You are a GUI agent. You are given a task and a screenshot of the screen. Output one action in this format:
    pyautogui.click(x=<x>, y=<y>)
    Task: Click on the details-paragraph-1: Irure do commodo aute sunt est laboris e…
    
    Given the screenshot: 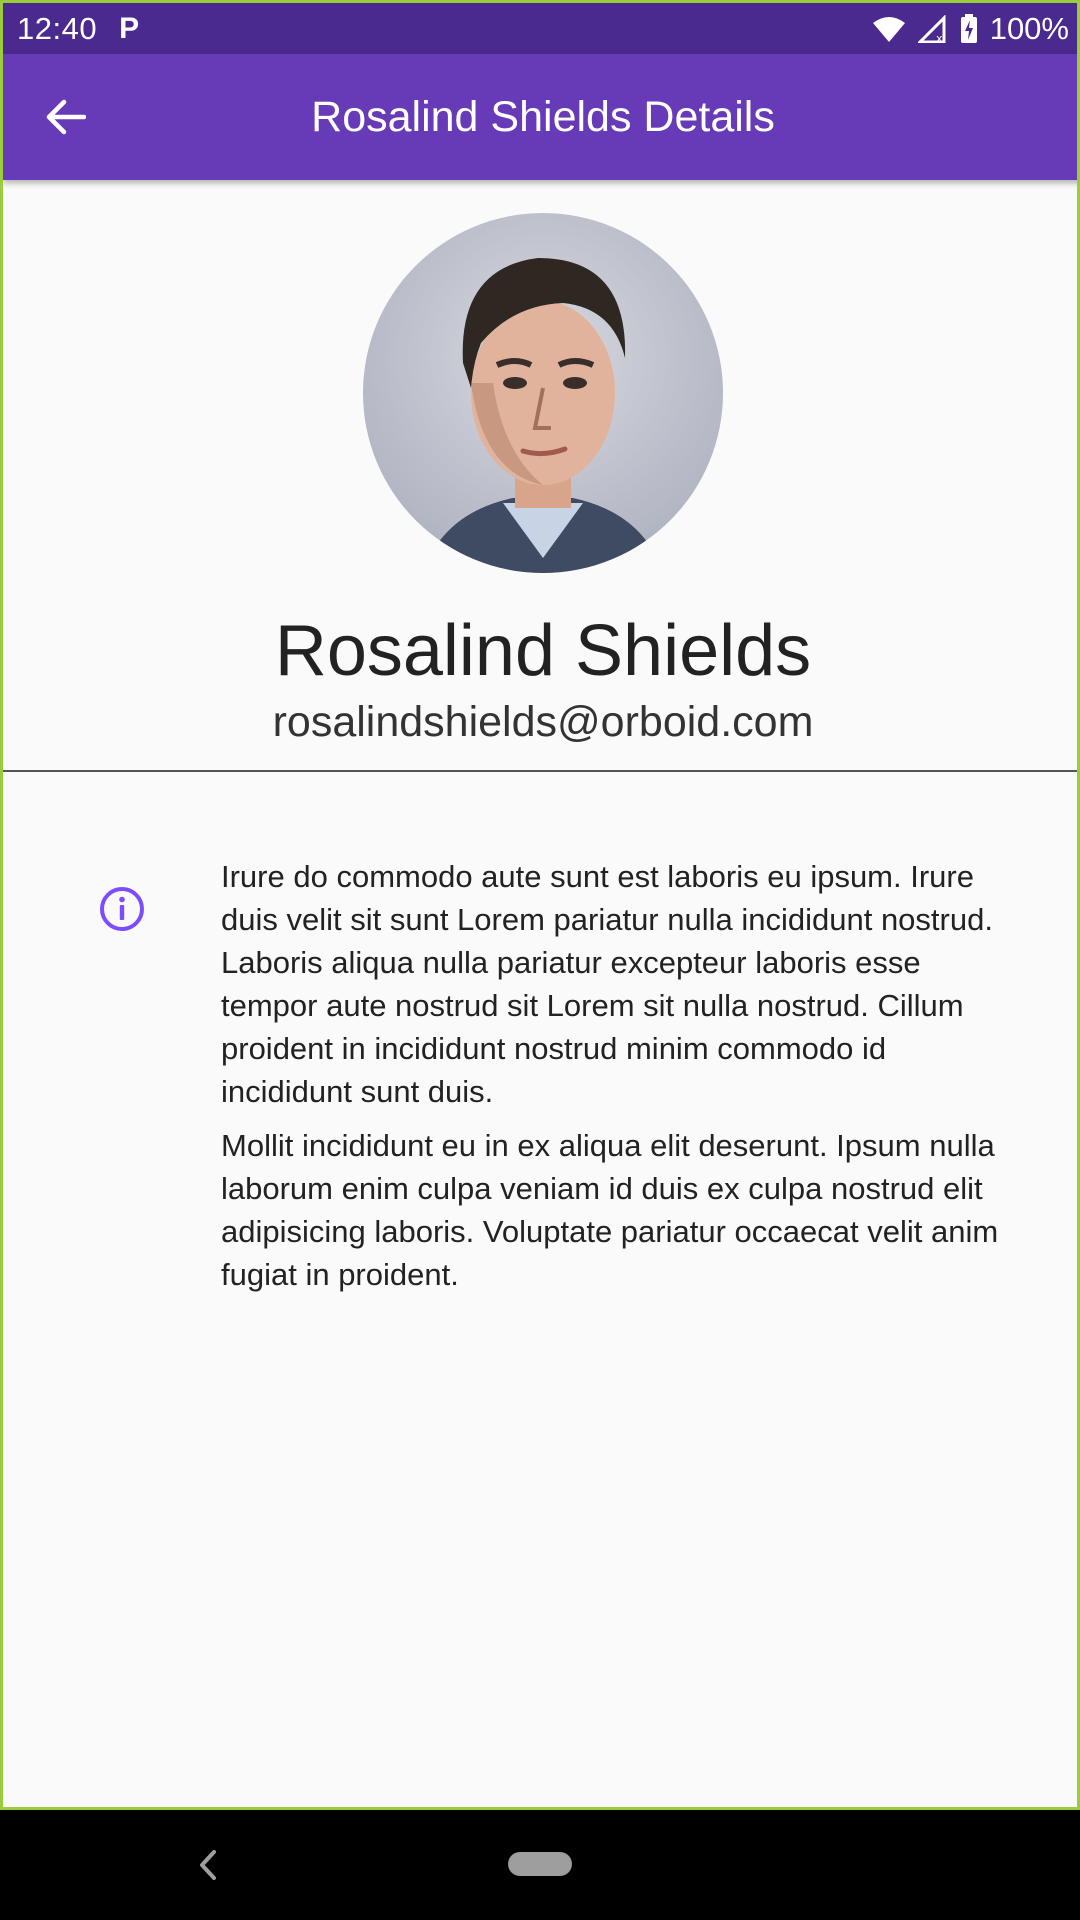 What is the action you would take?
    pyautogui.click(x=607, y=984)
    